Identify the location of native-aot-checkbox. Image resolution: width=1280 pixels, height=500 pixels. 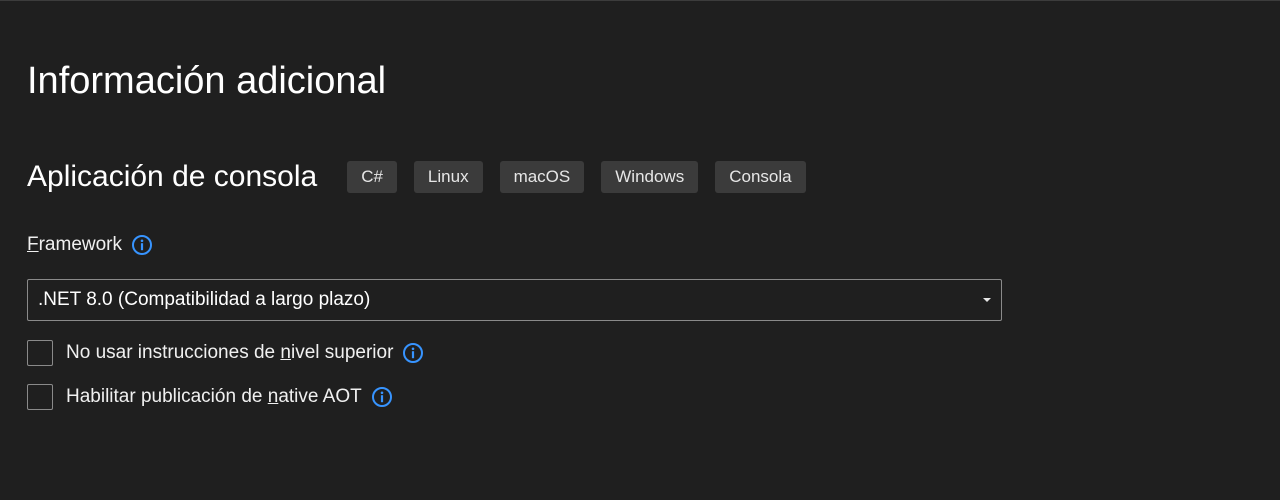
(40, 397).